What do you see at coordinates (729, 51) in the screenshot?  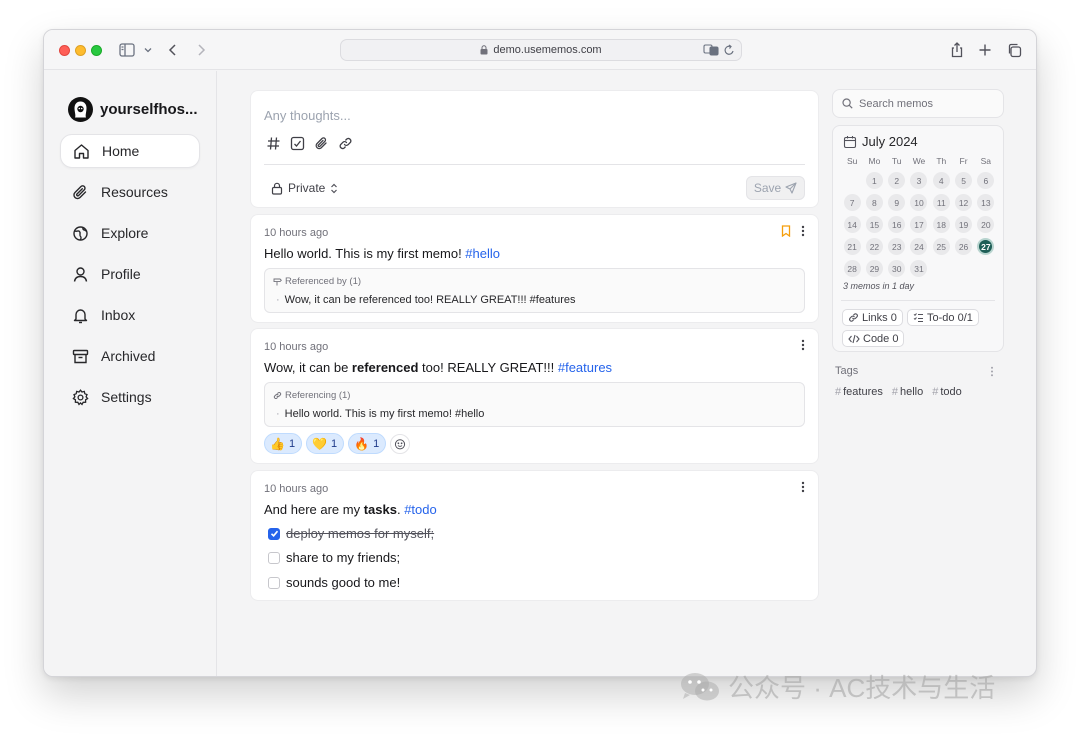 I see `reload-icon` at bounding box center [729, 51].